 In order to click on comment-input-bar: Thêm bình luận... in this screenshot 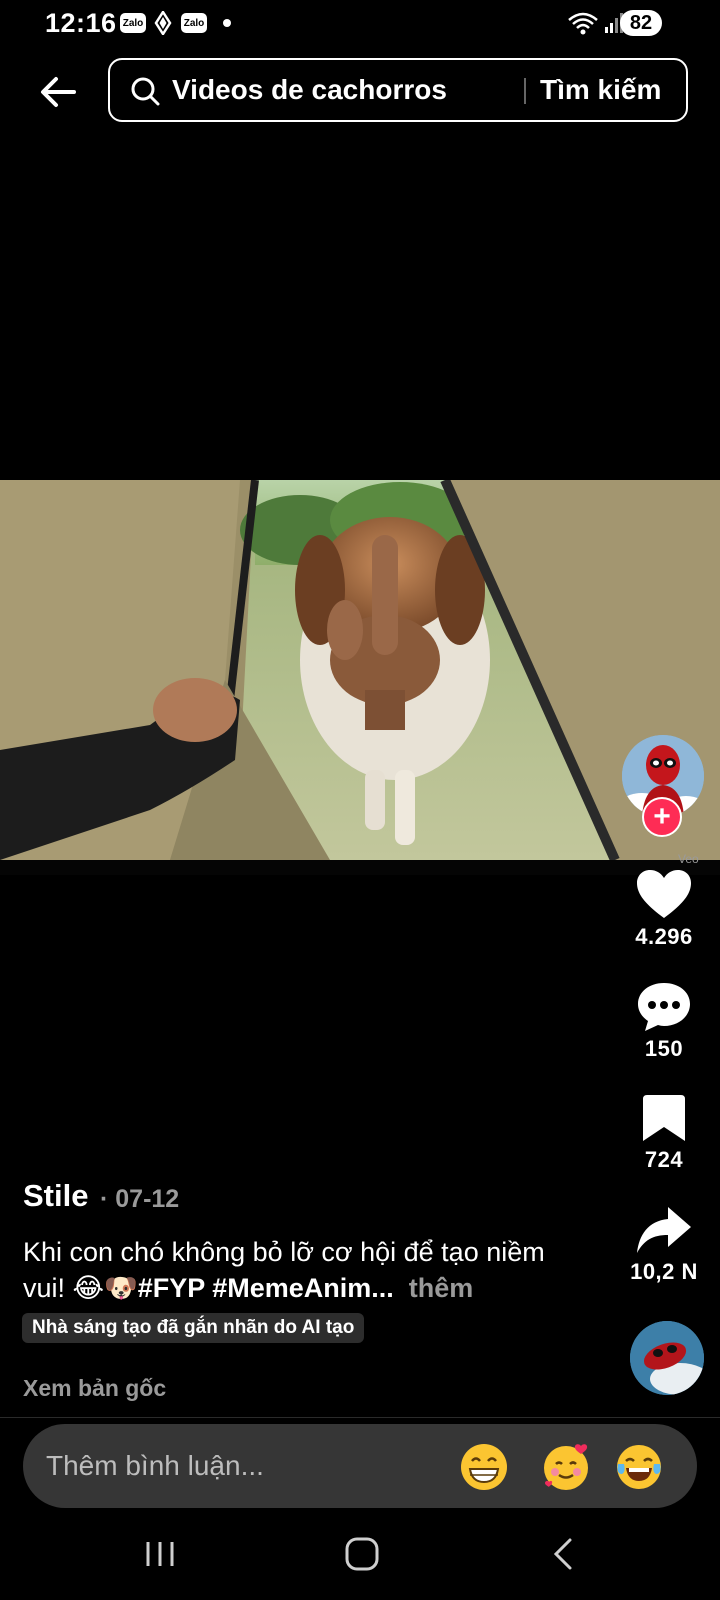, I will do `click(360, 1466)`.